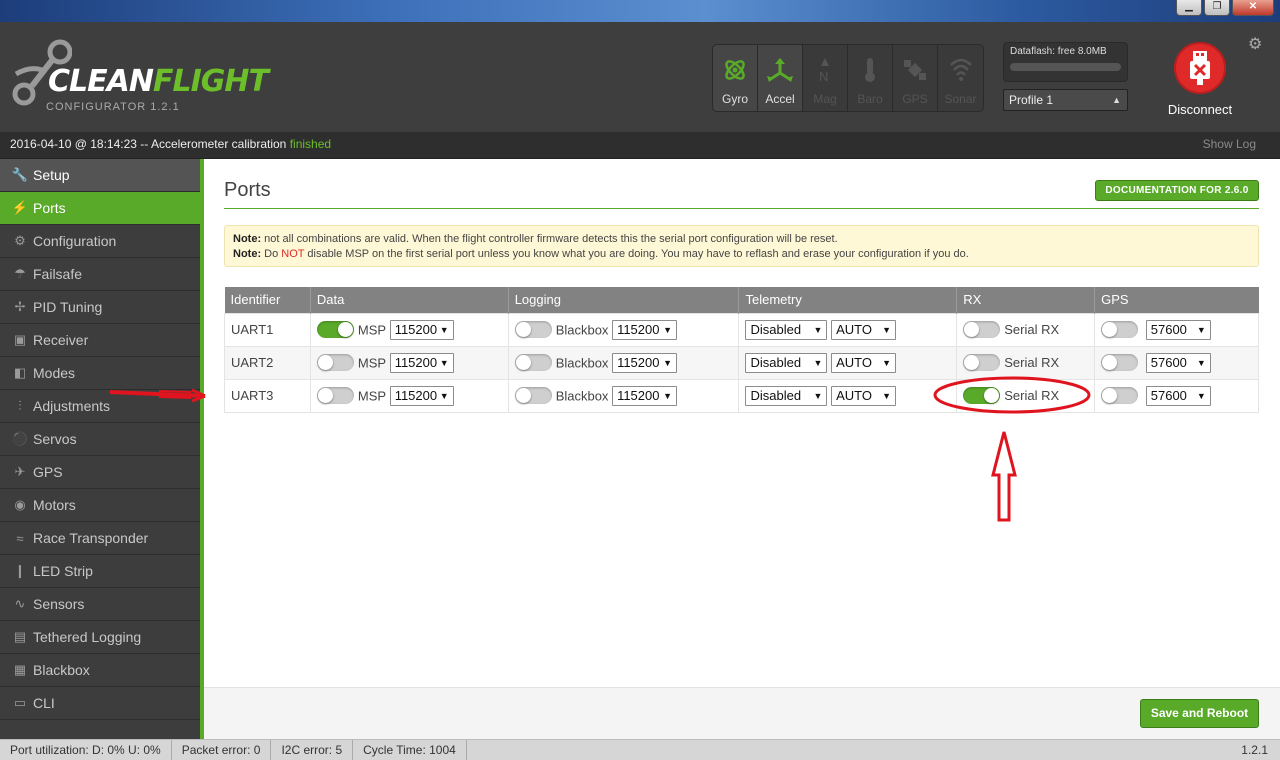 This screenshot has width=1280, height=760. Describe the element at coordinates (1200, 79) in the screenshot. I see `disconnect-button: Disconnect` at that location.